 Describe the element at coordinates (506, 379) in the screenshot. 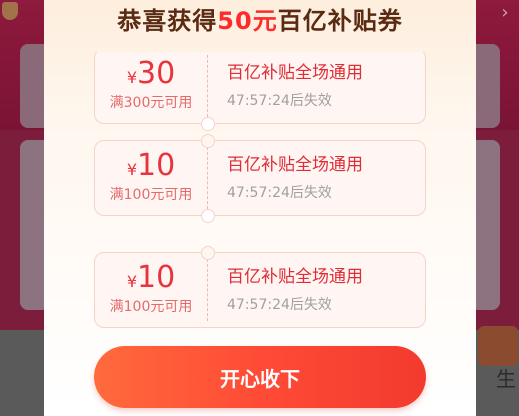

I see `background-text: 生` at that location.